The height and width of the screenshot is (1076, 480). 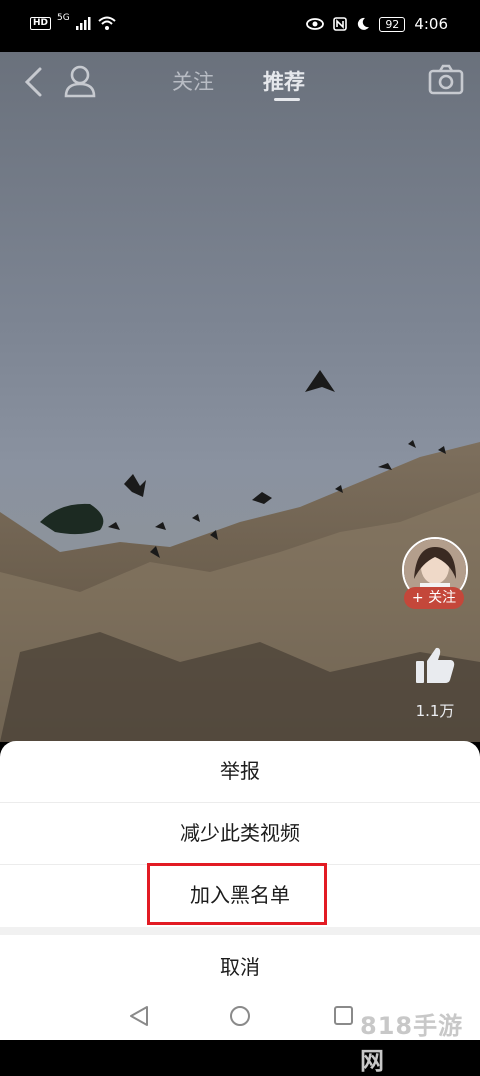 What do you see at coordinates (377, 24) in the screenshot?
I see `status-right: 92 4:06` at bounding box center [377, 24].